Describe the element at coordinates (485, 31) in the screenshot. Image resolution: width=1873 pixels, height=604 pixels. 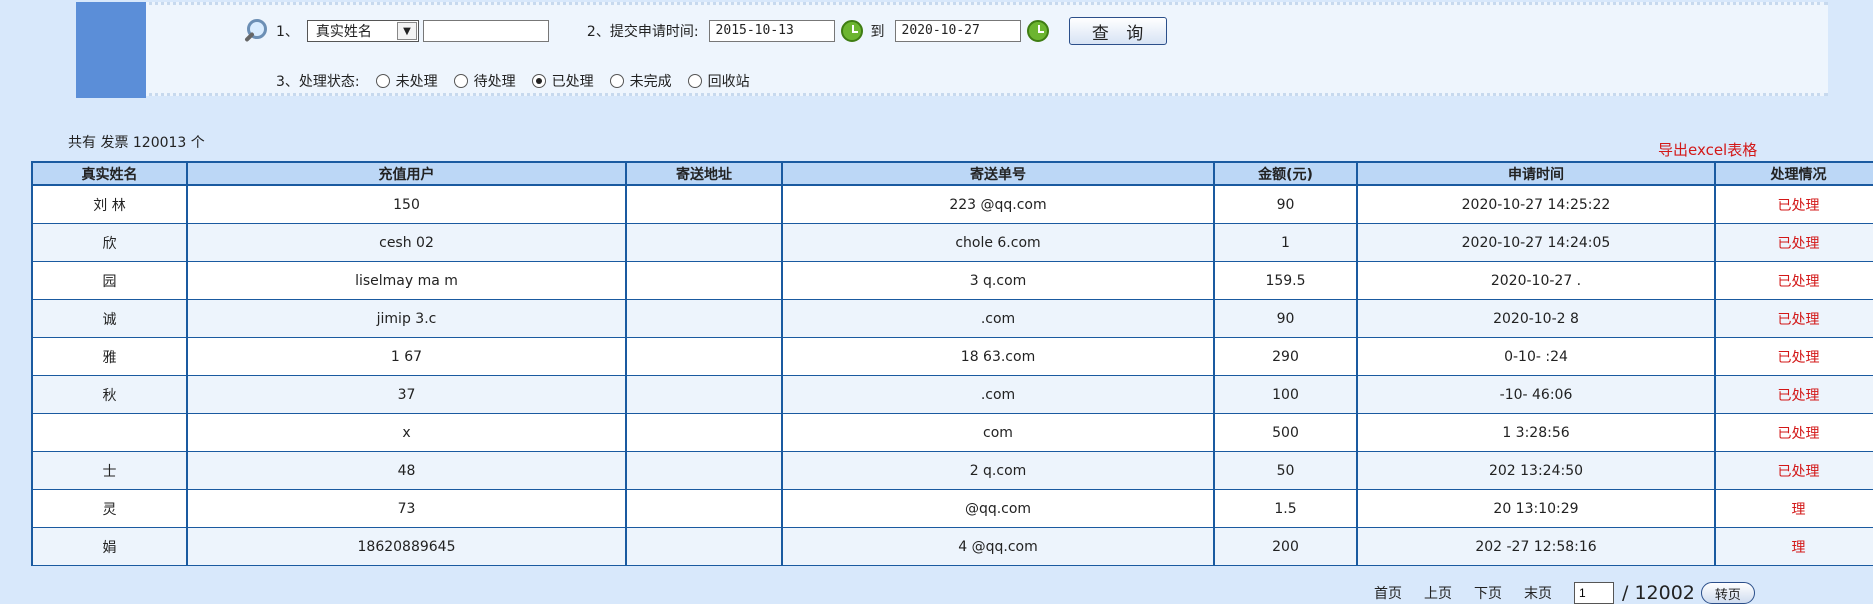
I see `keyword-input` at that location.